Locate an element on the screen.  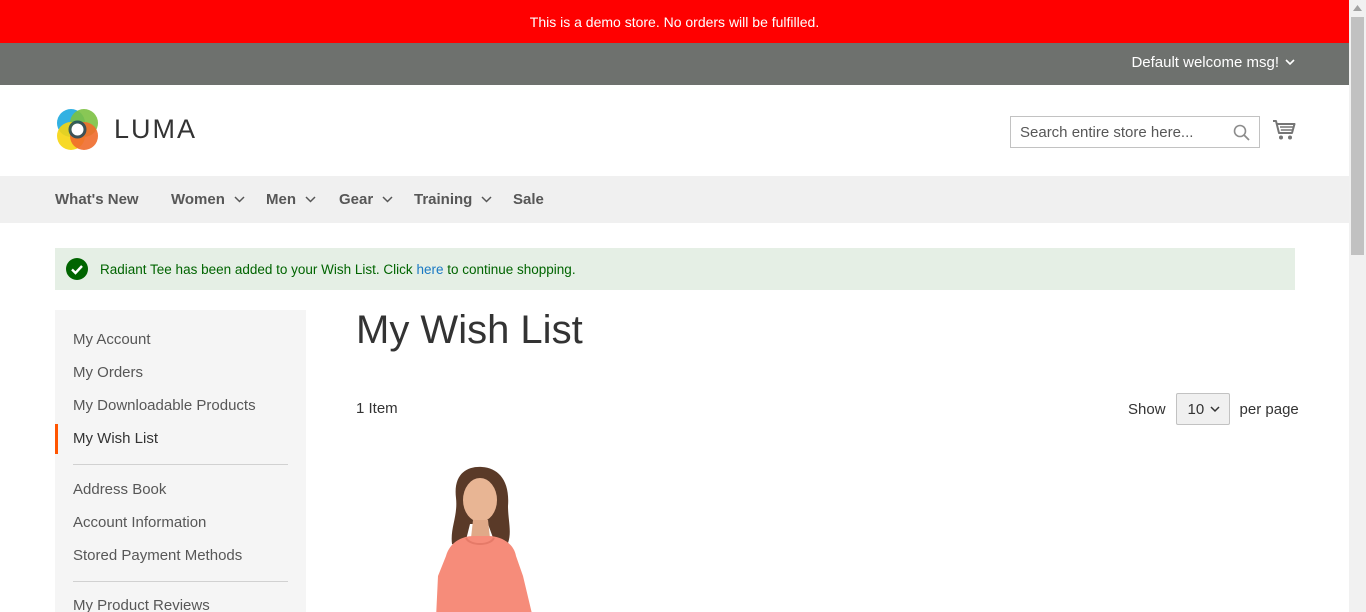
limiter-select: 10 is located at coordinates (1202, 409).